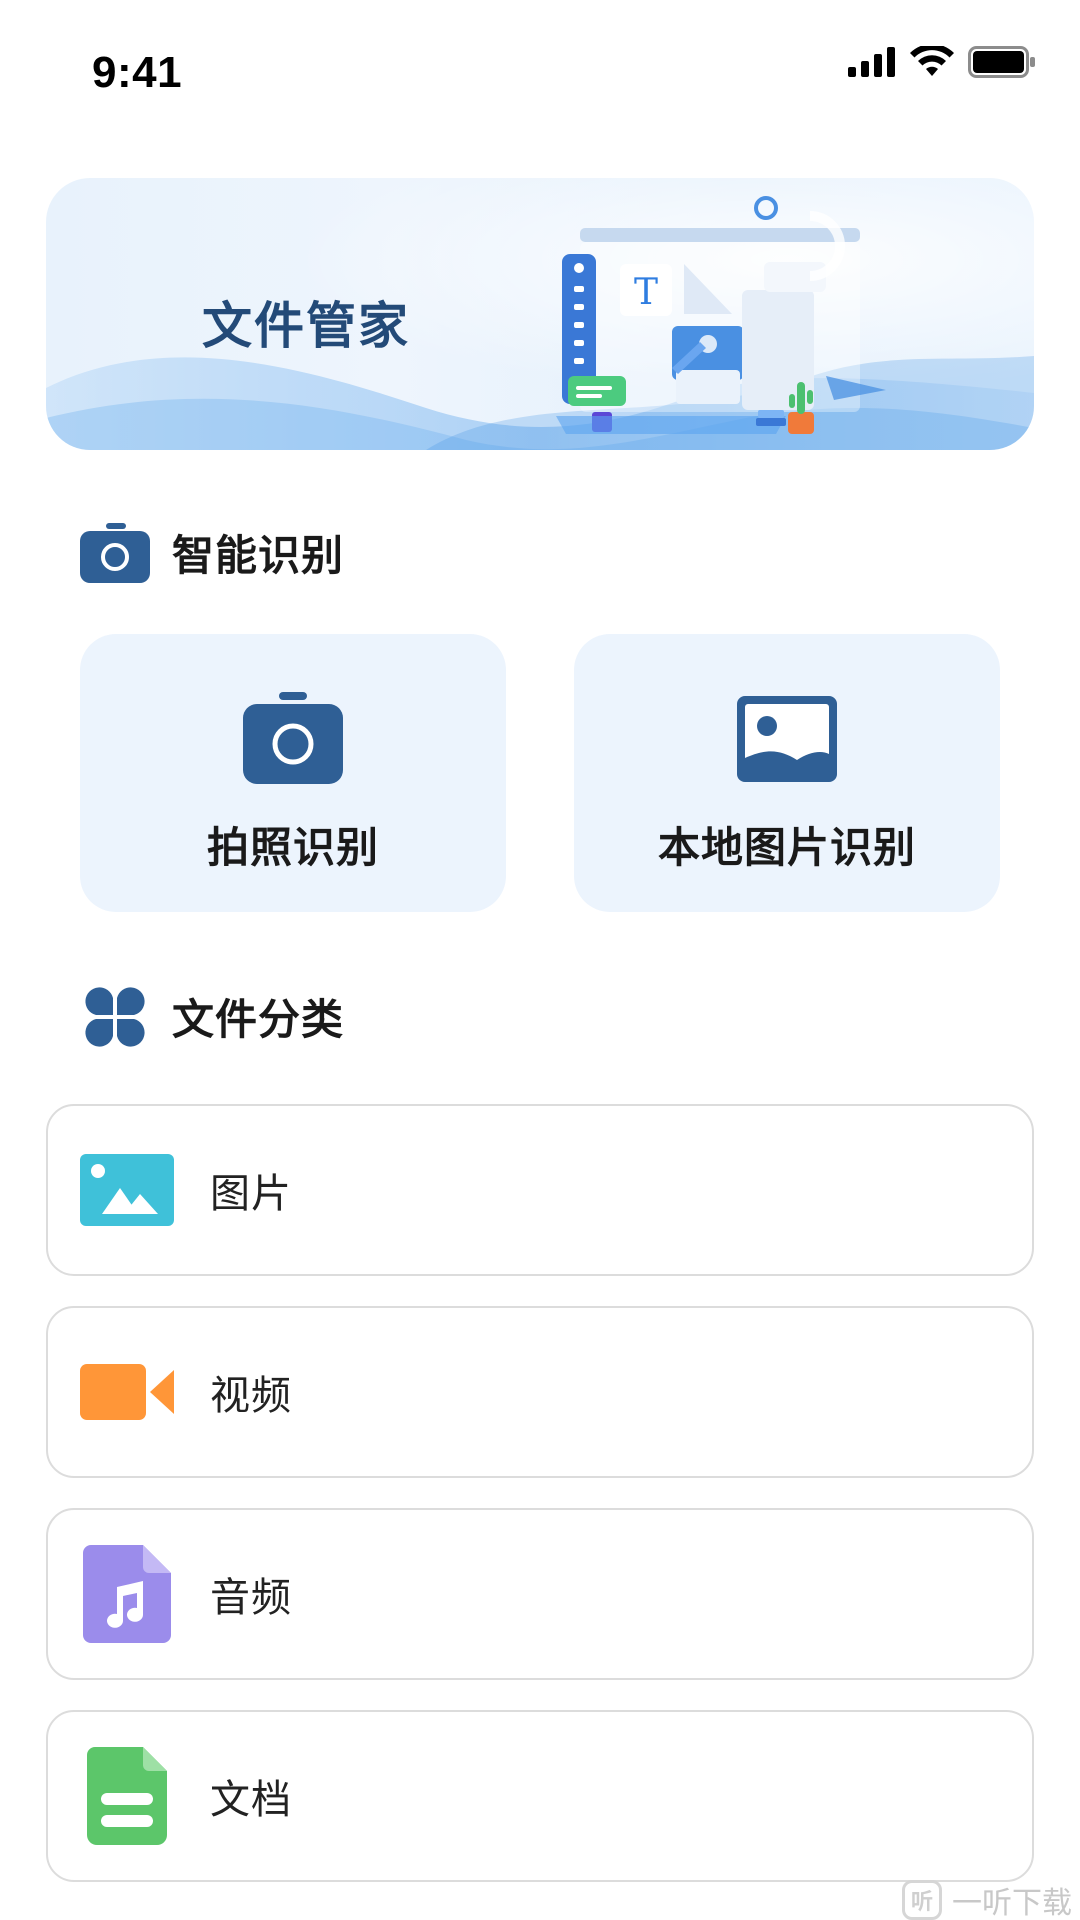 The height and width of the screenshot is (1920, 1080). Describe the element at coordinates (258, 555) in the screenshot. I see `section-title-recognition: 智能识别` at that location.